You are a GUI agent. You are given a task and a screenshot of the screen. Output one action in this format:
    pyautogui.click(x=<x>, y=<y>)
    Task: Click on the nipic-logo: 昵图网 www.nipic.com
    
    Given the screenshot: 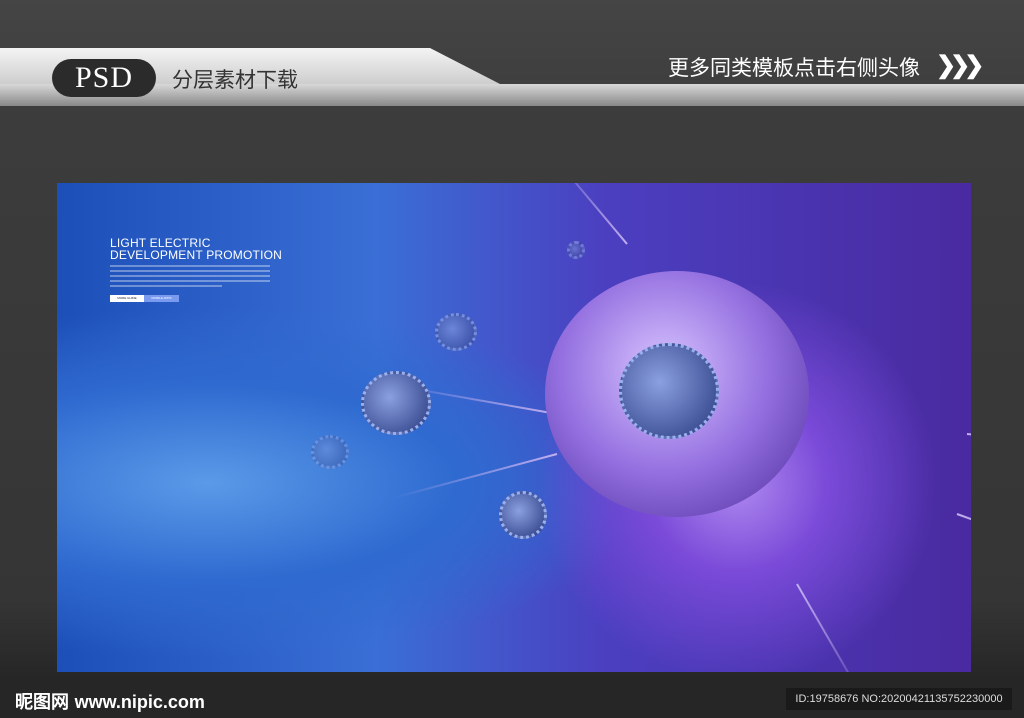 What is the action you would take?
    pyautogui.click(x=110, y=701)
    